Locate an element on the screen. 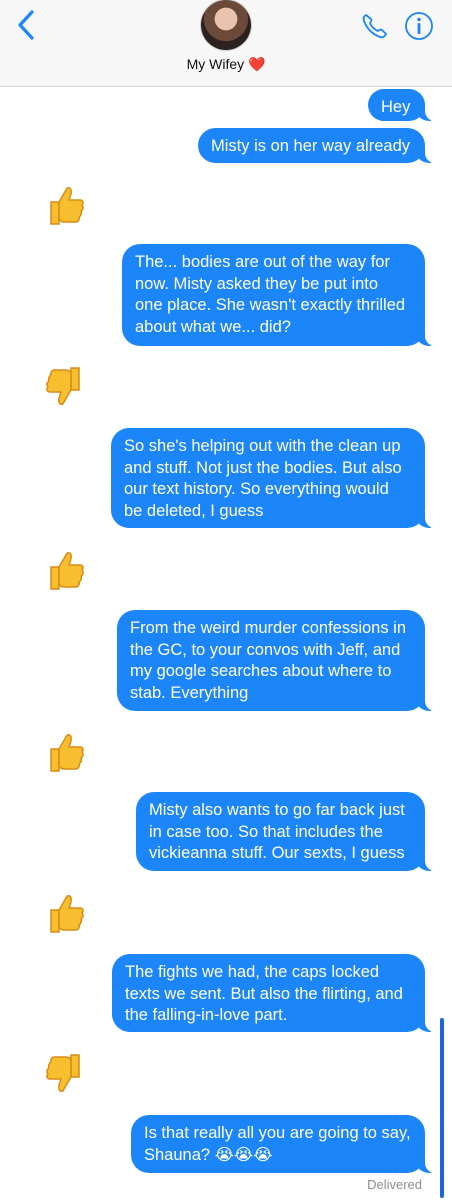  message-line: The... bodies are out of the way for is located at coordinates (262, 262).